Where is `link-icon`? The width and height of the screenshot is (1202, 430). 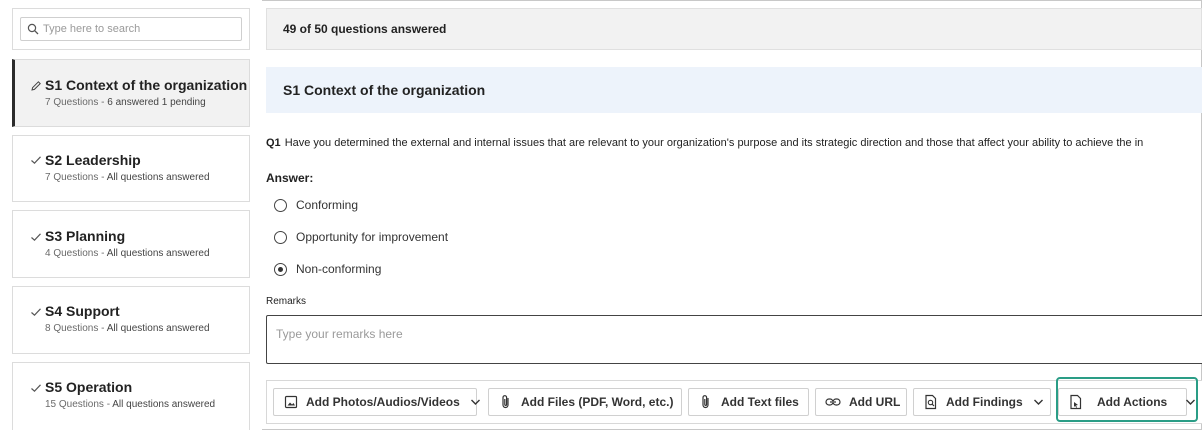
link-icon is located at coordinates (833, 402).